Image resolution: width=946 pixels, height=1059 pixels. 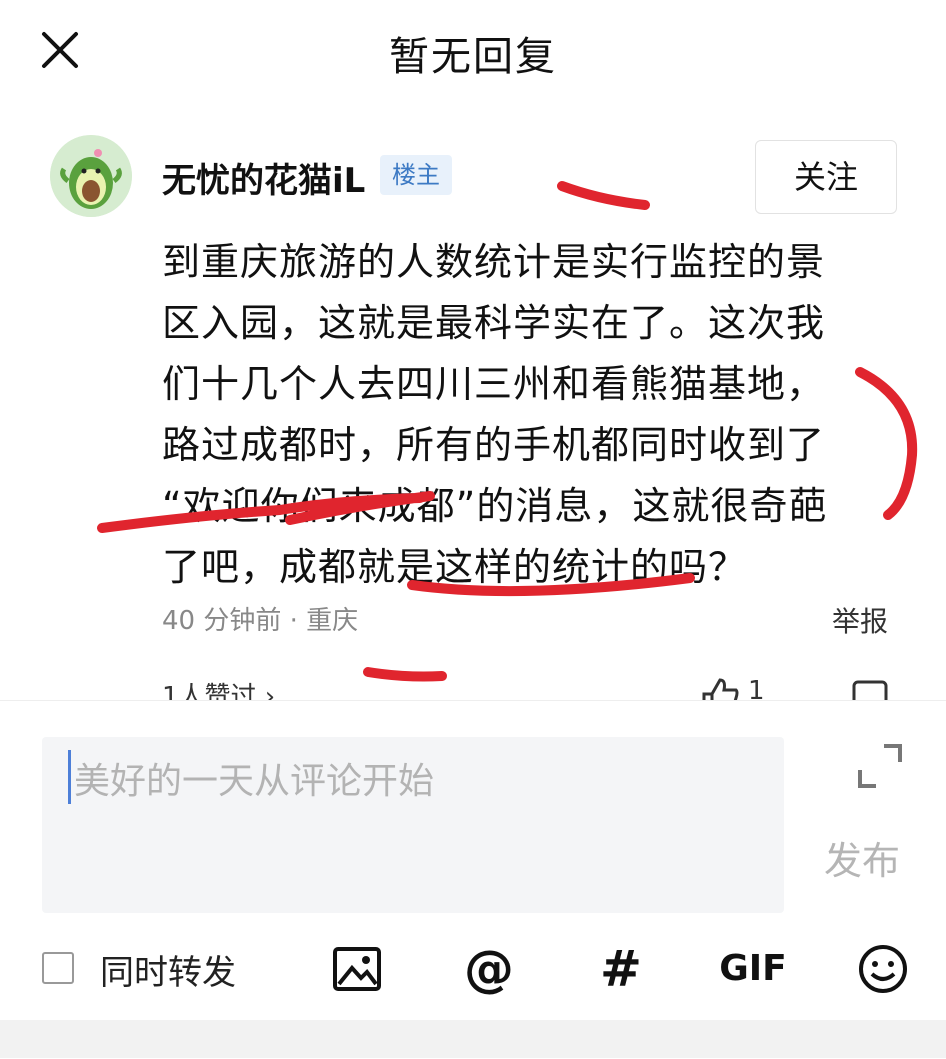 What do you see at coordinates (254, 781) in the screenshot?
I see `reply-placeholder: 美好的一天从评论开始` at bounding box center [254, 781].